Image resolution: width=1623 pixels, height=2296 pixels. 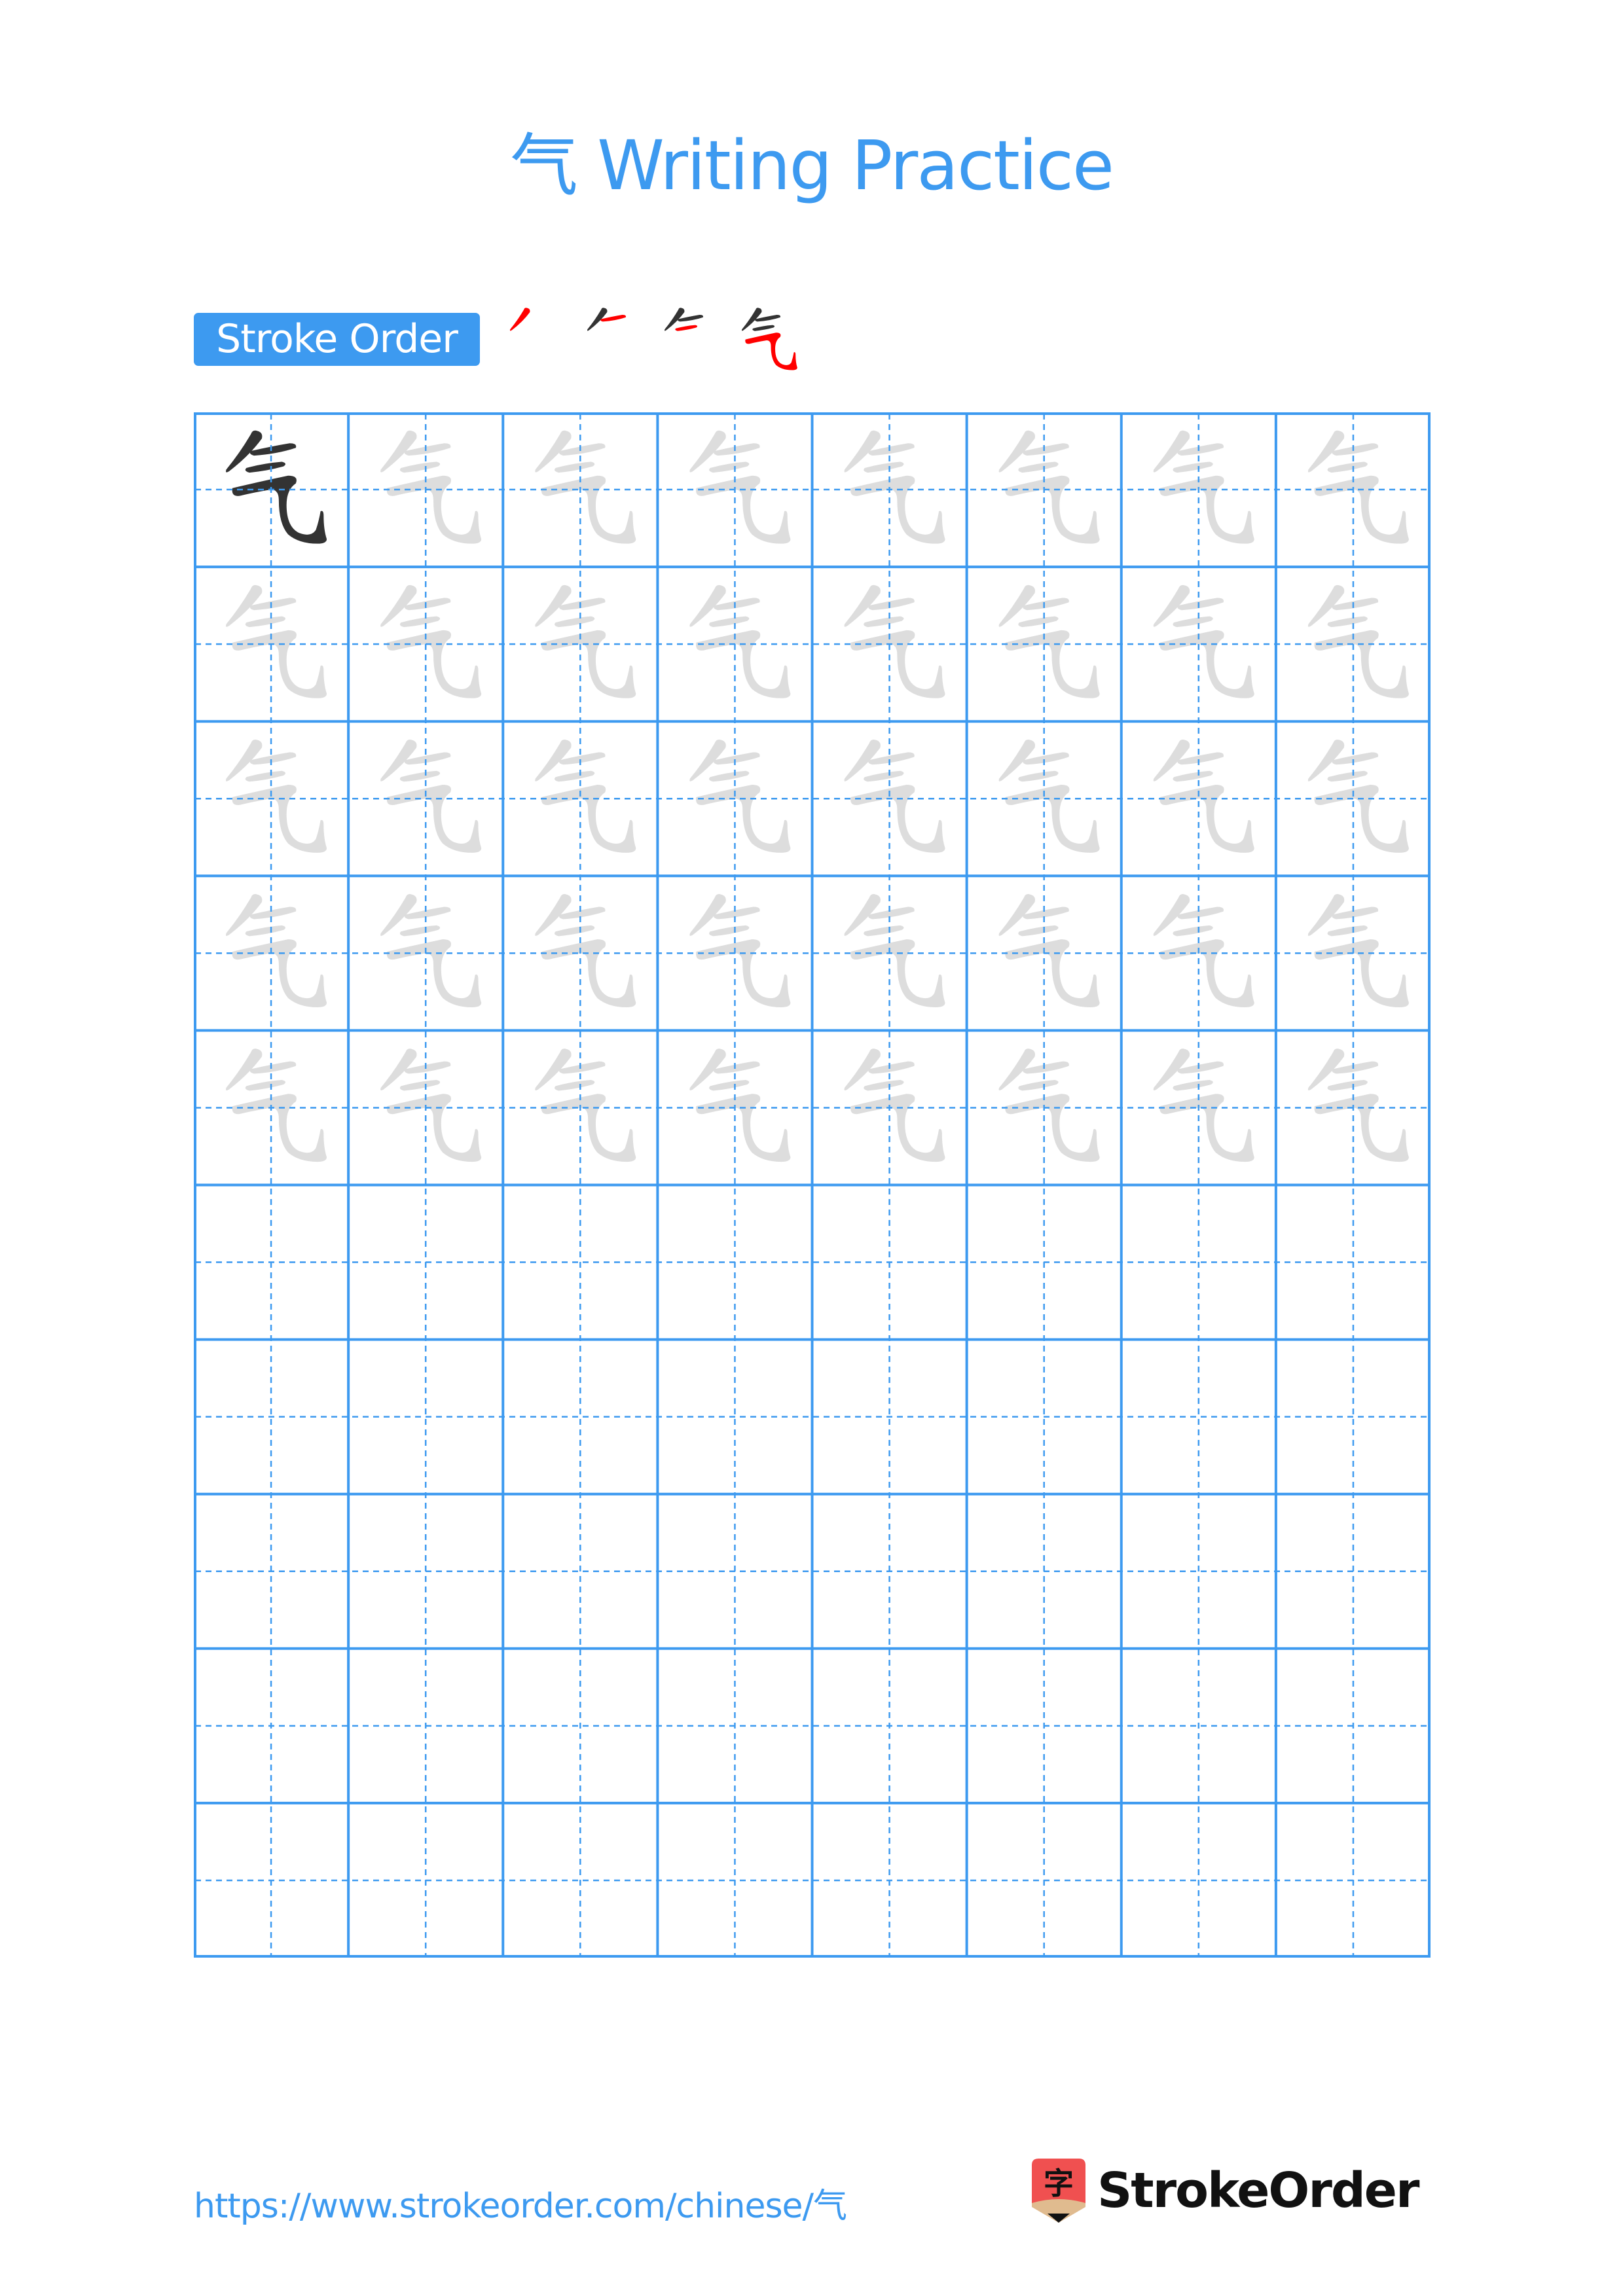 I want to click on strokeorder-logo: 字 StrokeOrder, so click(x=1224, y=2190).